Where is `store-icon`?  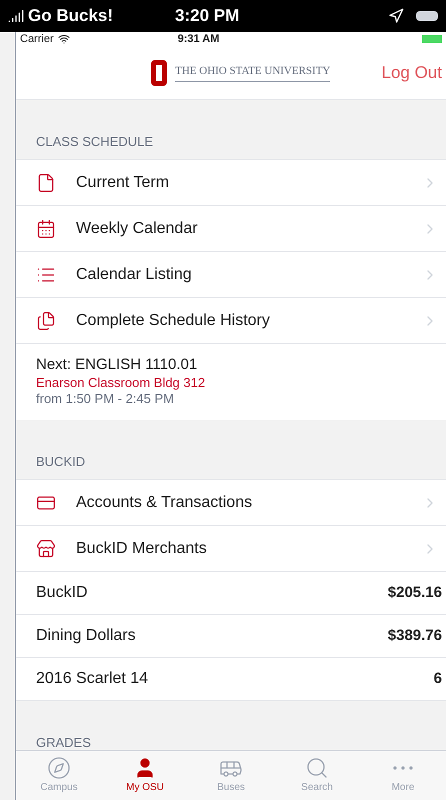
store-icon is located at coordinates (46, 548).